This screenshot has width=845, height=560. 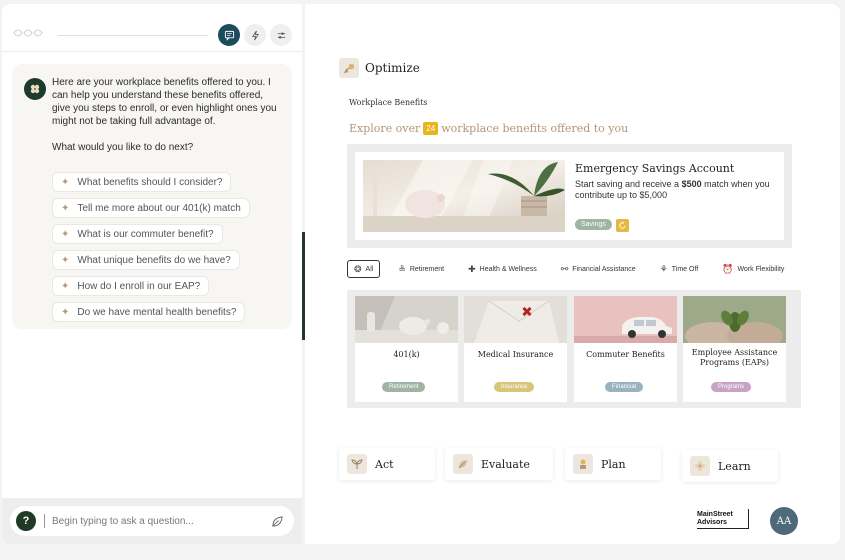 I want to click on suggestion-chip: ✦ Tell me more about our 401(k) match, so click(x=151, y=208).